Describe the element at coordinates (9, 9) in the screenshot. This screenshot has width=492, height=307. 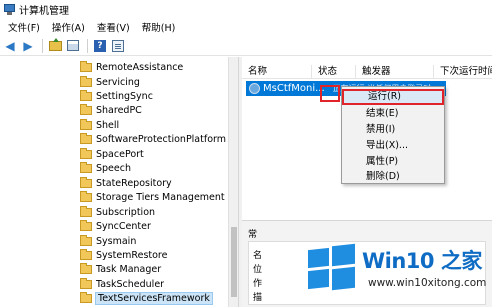
I see `computer-management-icon` at that location.